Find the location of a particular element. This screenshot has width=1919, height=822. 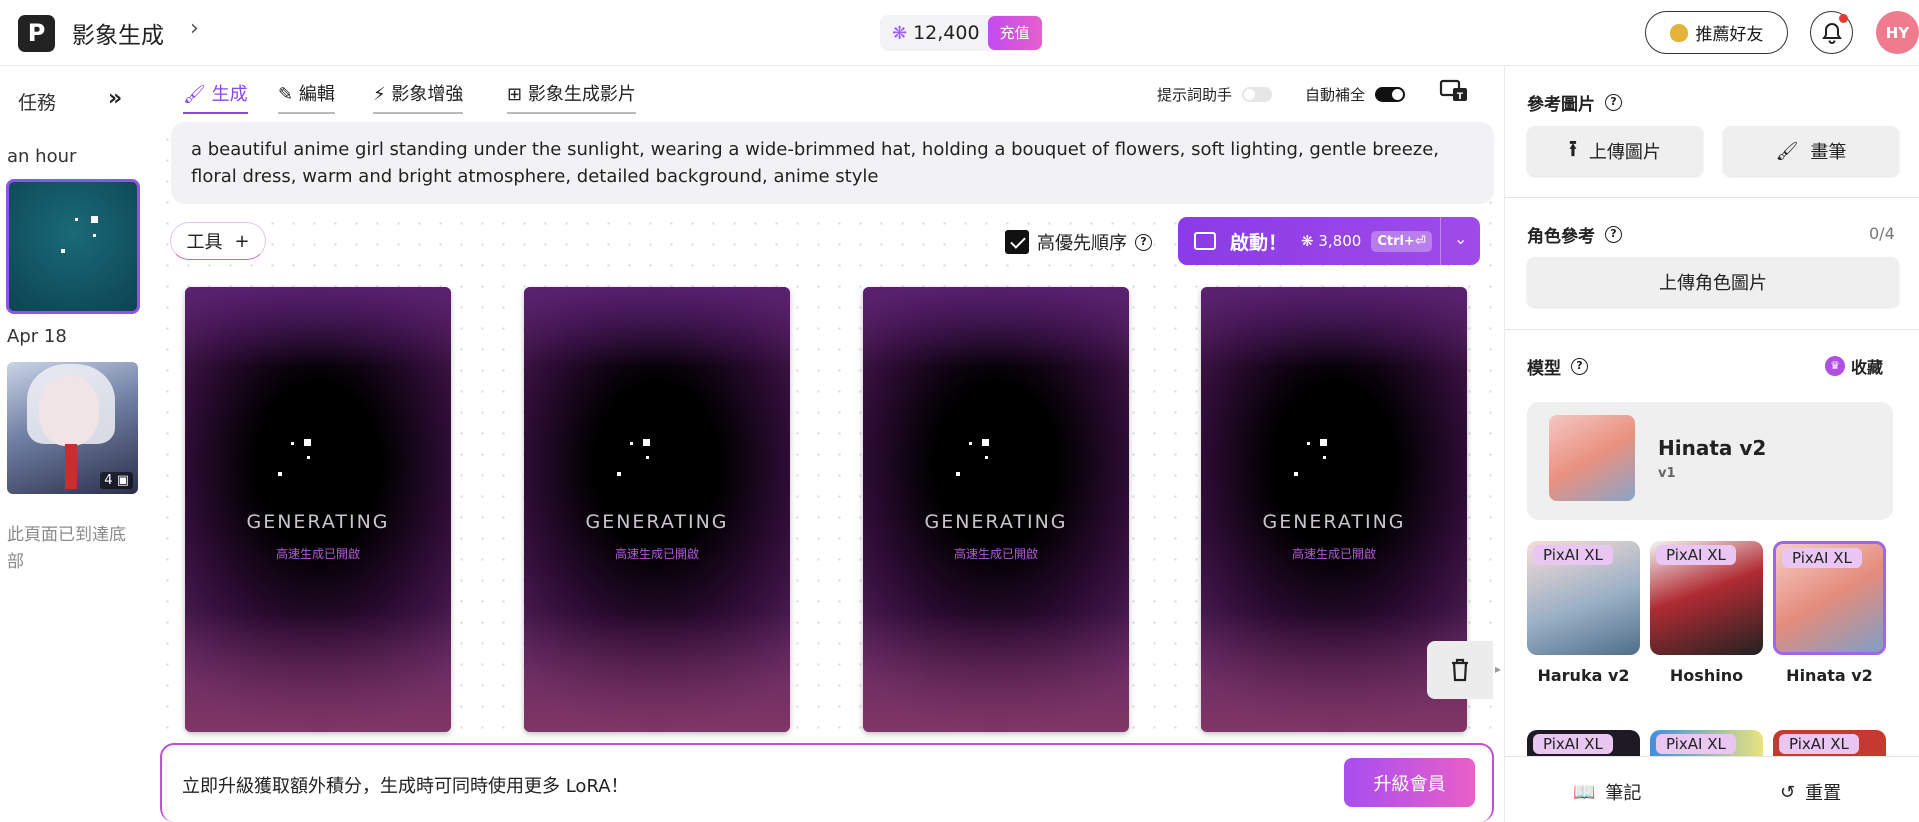

model-name: Hinata v2 is located at coordinates (1712, 448).